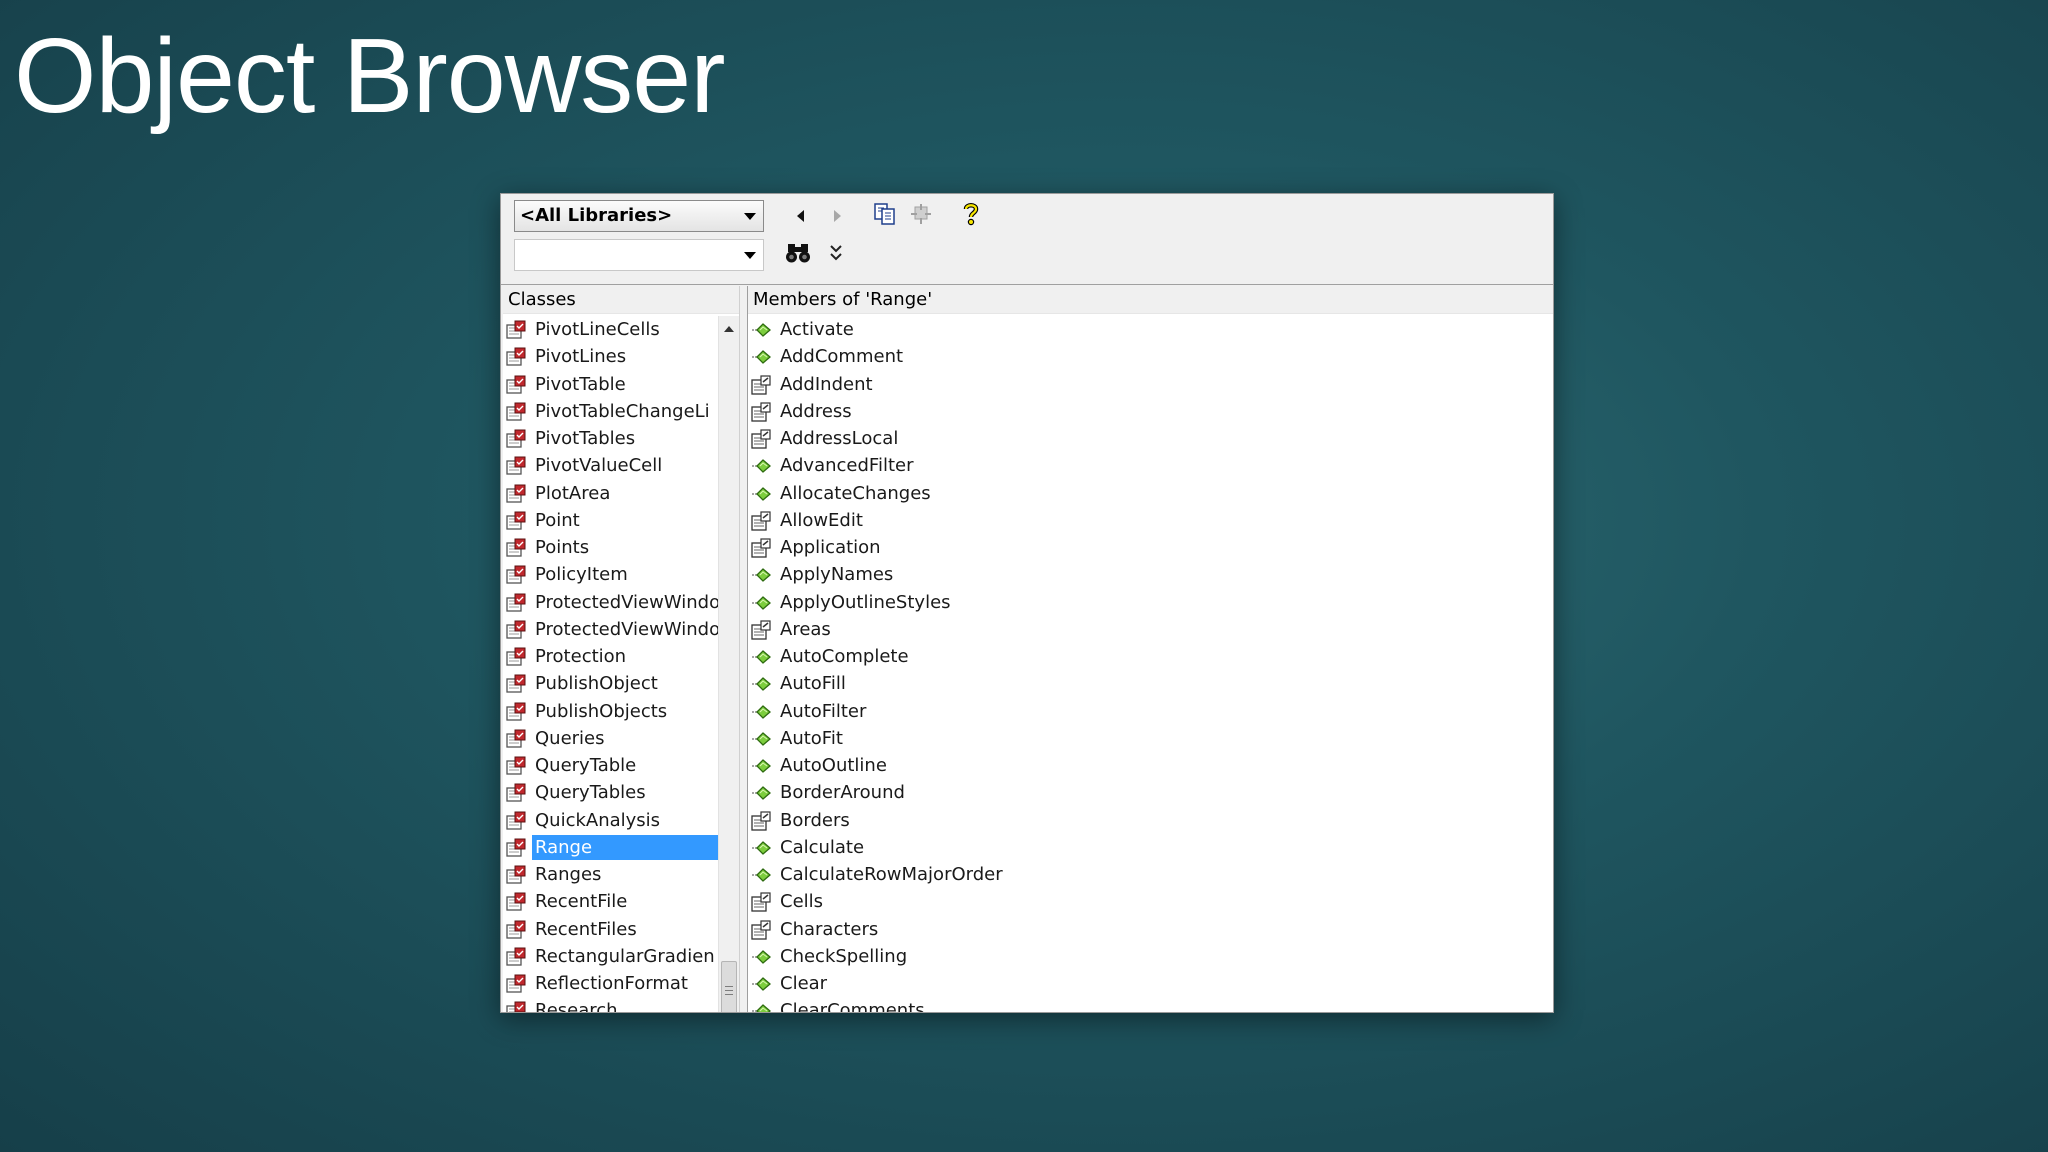 This screenshot has width=2048, height=1152. I want to click on back-arrow-icon, so click(800, 216).